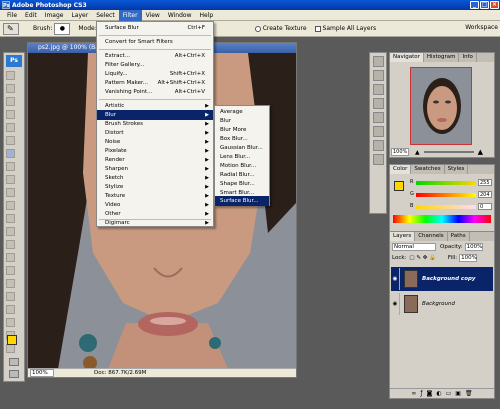 The height and width of the screenshot is (409, 500). What do you see at coordinates (403, 236) in the screenshot?
I see `tab-layers: Layers` at bounding box center [403, 236].